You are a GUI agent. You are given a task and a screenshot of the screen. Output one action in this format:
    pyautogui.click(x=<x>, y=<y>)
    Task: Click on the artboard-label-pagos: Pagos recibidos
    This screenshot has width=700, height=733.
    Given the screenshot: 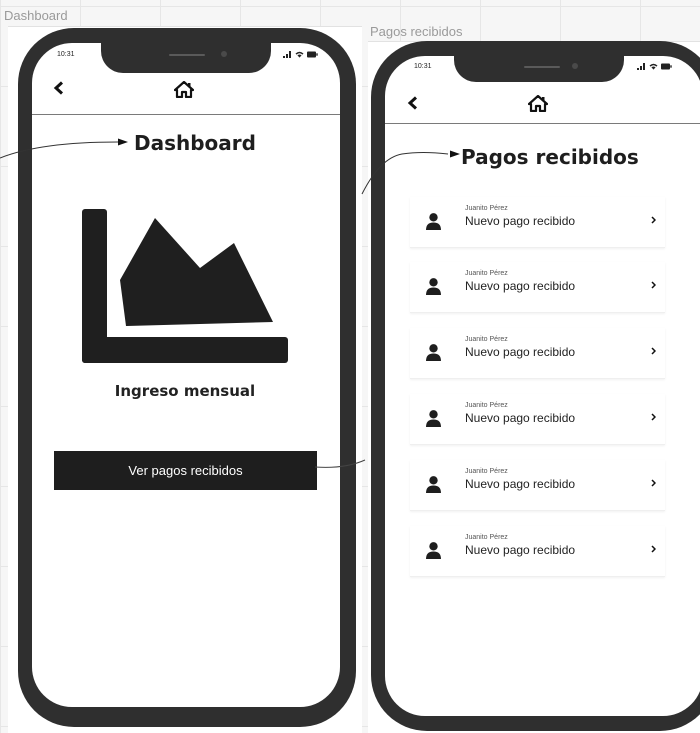 What is the action you would take?
    pyautogui.click(x=416, y=31)
    